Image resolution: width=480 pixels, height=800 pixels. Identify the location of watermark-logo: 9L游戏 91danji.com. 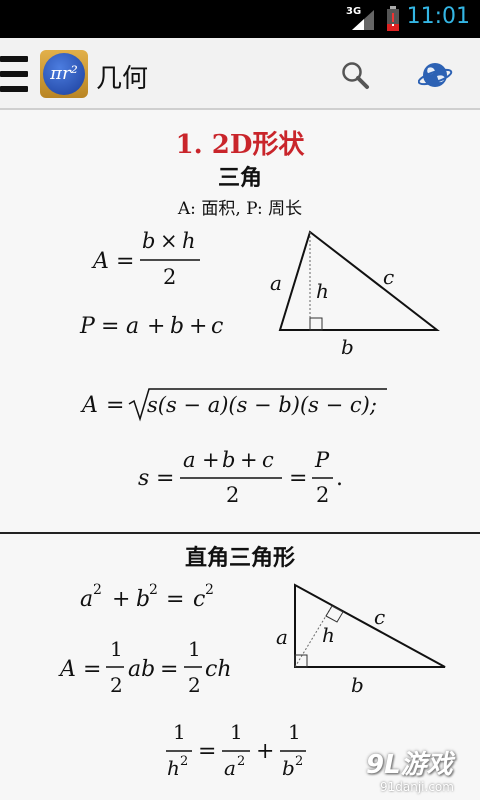
(422, 771).